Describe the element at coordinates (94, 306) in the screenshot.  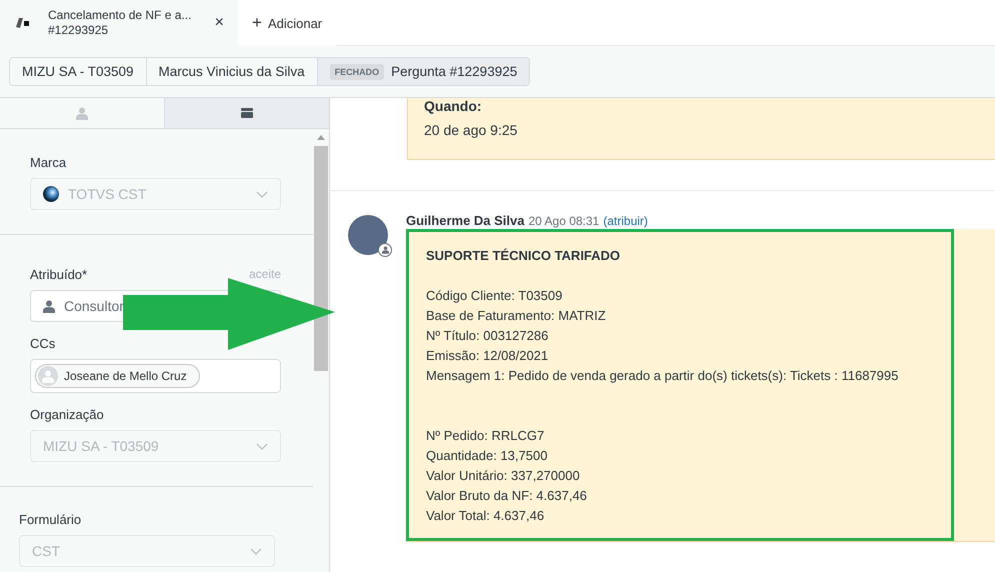
I see `field-value: Consultor` at that location.